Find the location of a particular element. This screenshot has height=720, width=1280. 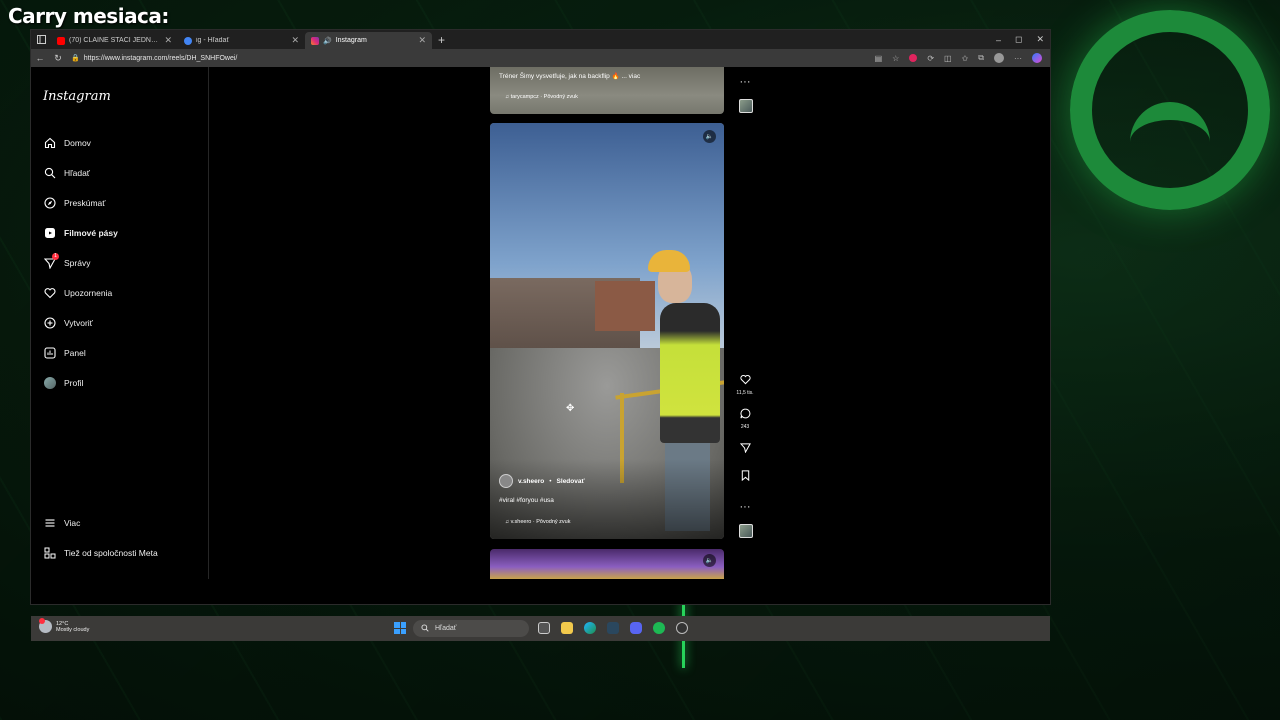

obs-icon is located at coordinates (682, 628).